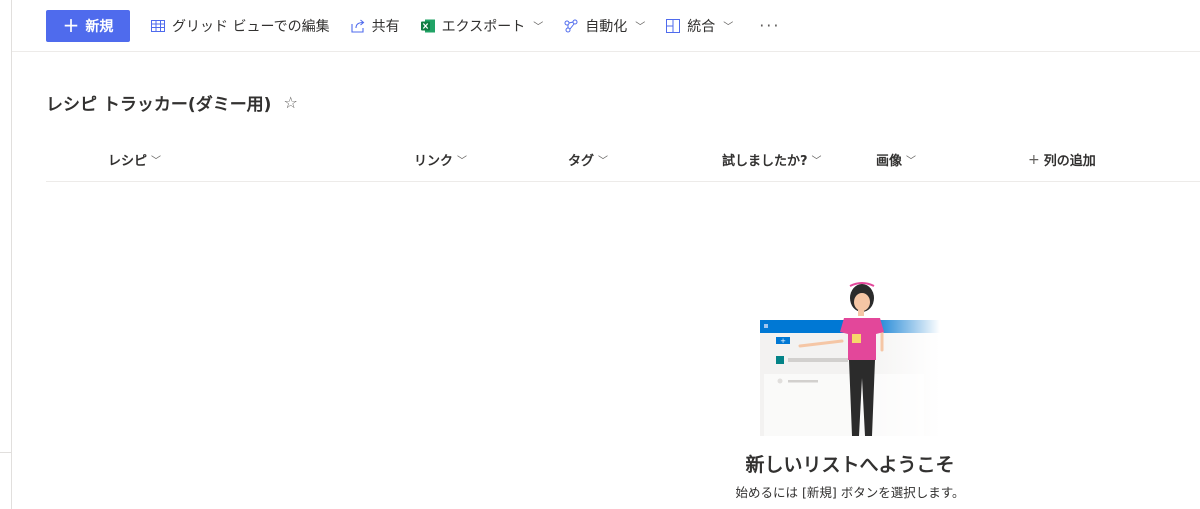 The width and height of the screenshot is (1200, 509). I want to click on rail-divider, so click(6, 452).